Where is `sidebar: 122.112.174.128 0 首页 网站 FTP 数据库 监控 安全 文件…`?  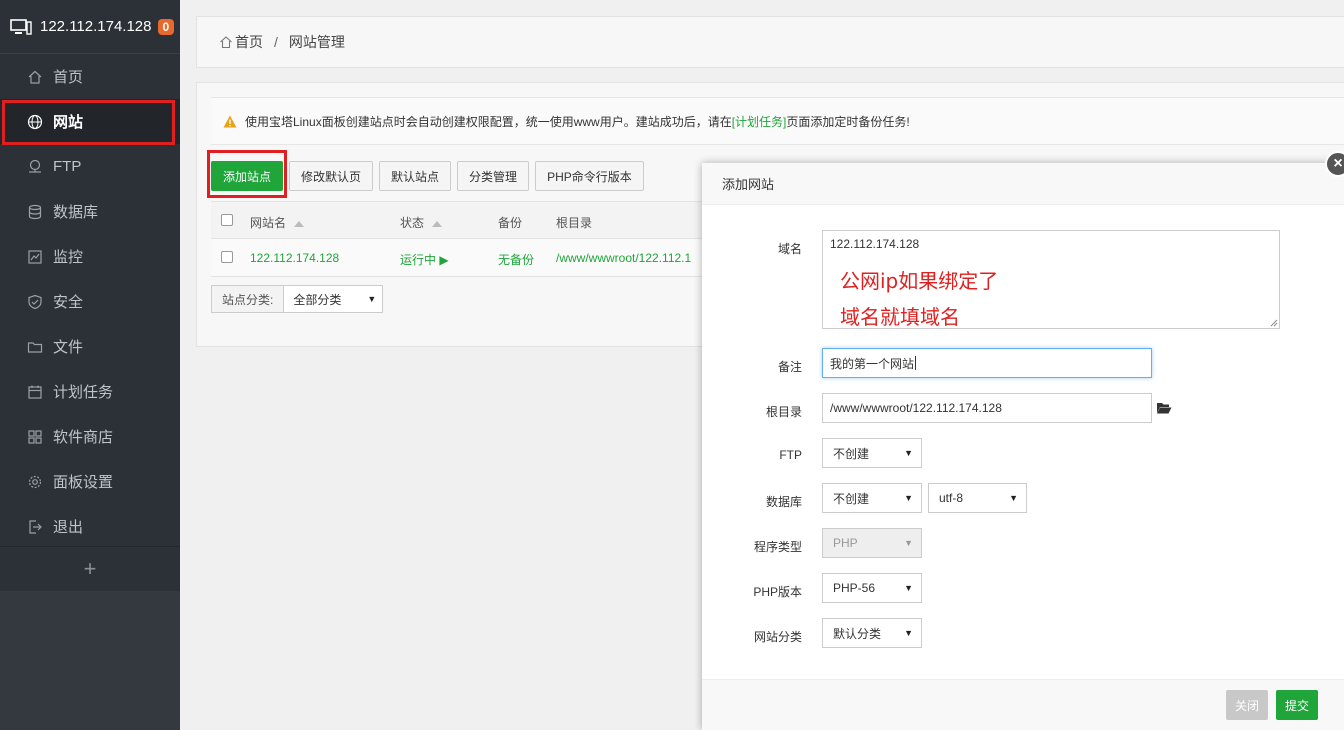
sidebar: 122.112.174.128 0 首页 网站 FTP 数据库 监控 安全 文件… is located at coordinates (90, 365).